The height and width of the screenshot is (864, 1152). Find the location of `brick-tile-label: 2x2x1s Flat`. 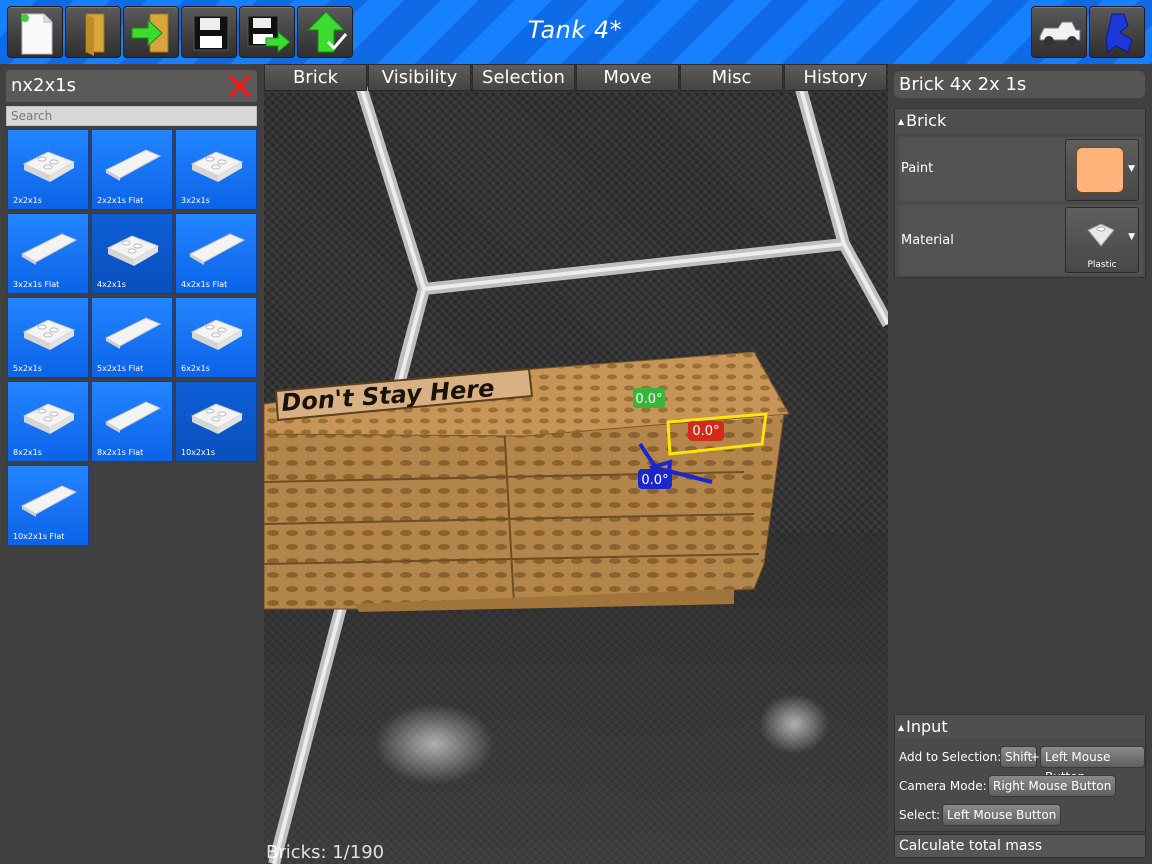

brick-tile-label: 2x2x1s Flat is located at coordinates (120, 200).